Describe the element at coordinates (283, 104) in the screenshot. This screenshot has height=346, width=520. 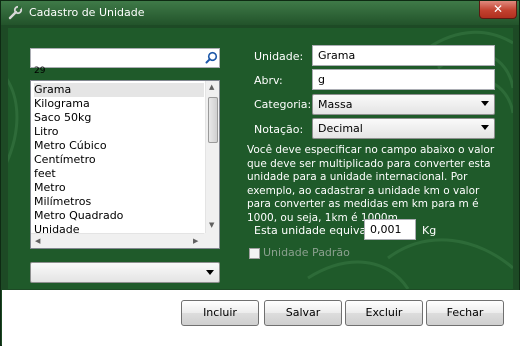
I see `categoria-label: Categoria:` at that location.